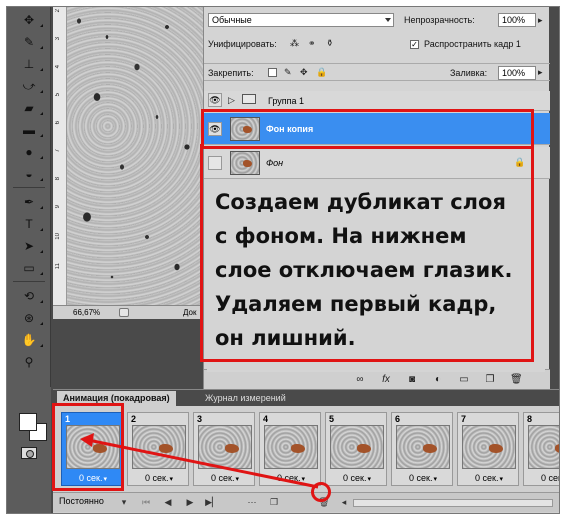 Image resolution: width=572 pixels, height=527 pixels. I want to click on prev-frame-icon: ◀, so click(168, 502).